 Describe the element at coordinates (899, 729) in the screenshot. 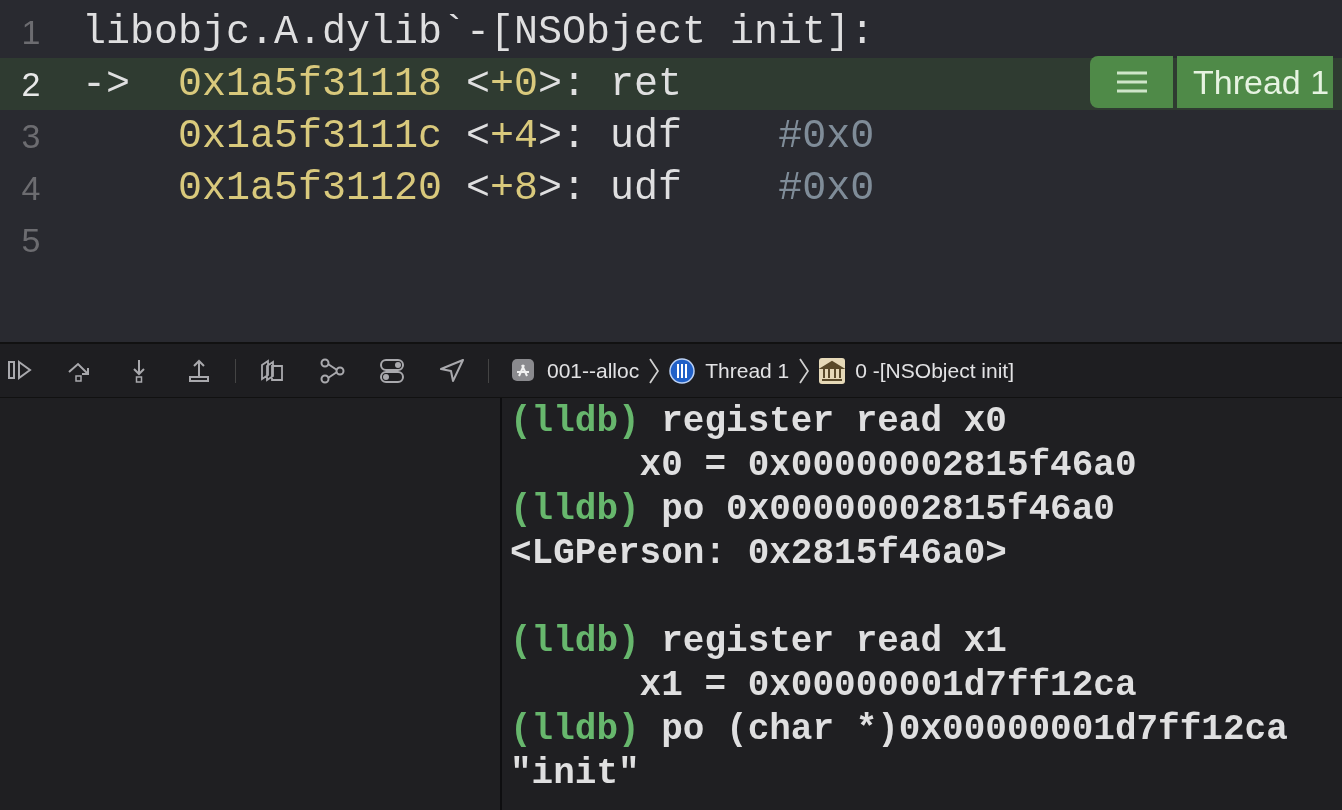

I see `console-line: (lldb) po (char *)0x00000001d7ff12ca` at that location.